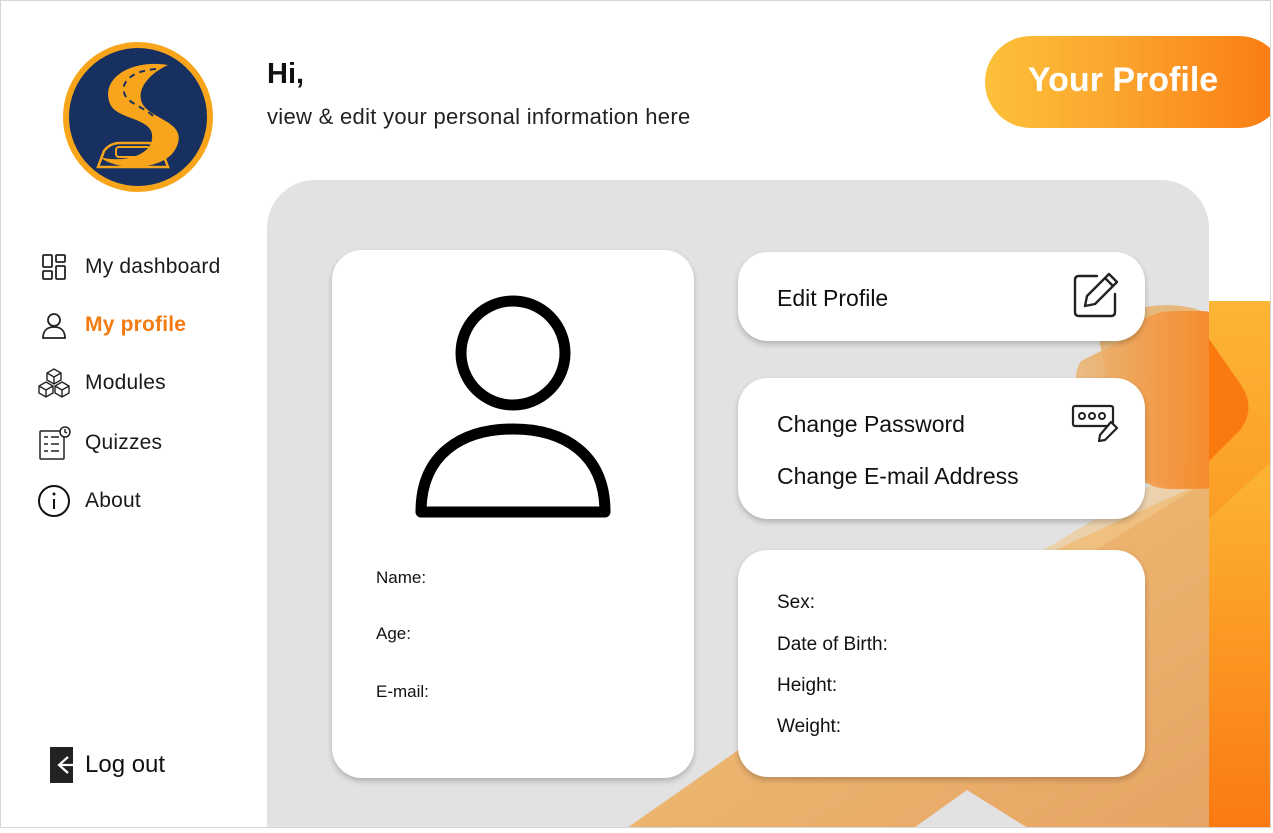  I want to click on weight-label: Weight:, so click(809, 726).